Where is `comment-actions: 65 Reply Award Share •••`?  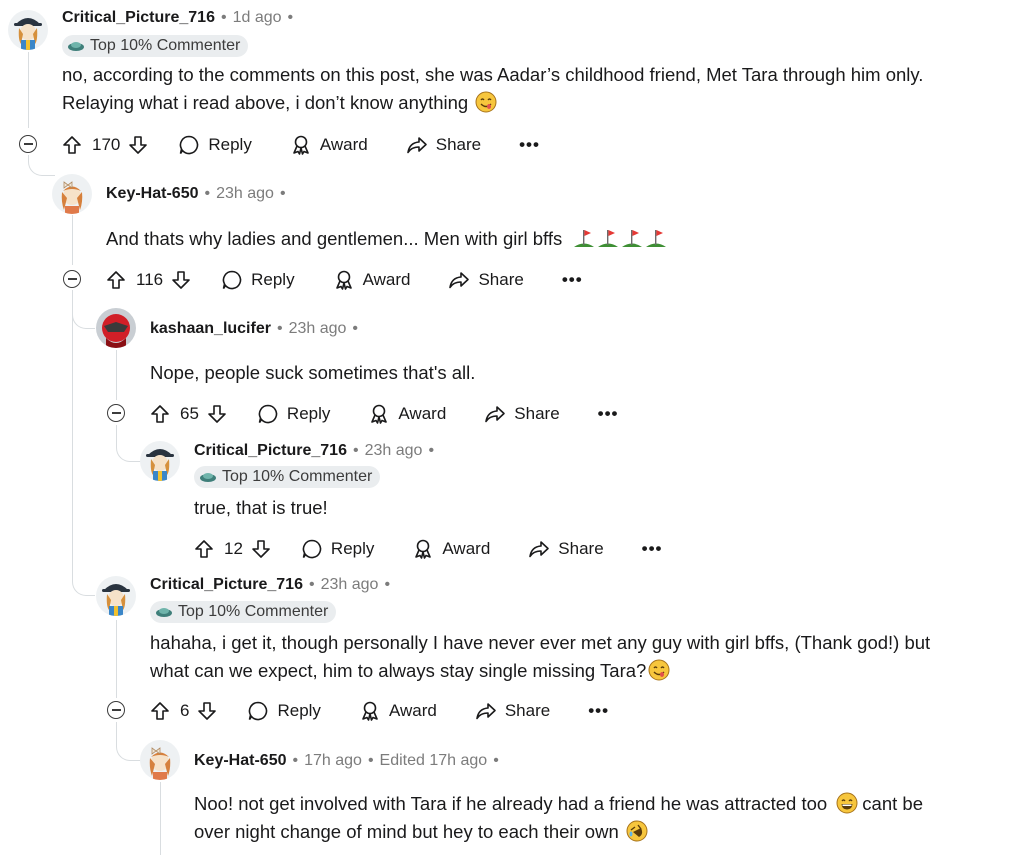 comment-actions: 65 Reply Award Share ••• is located at coordinates (384, 414).